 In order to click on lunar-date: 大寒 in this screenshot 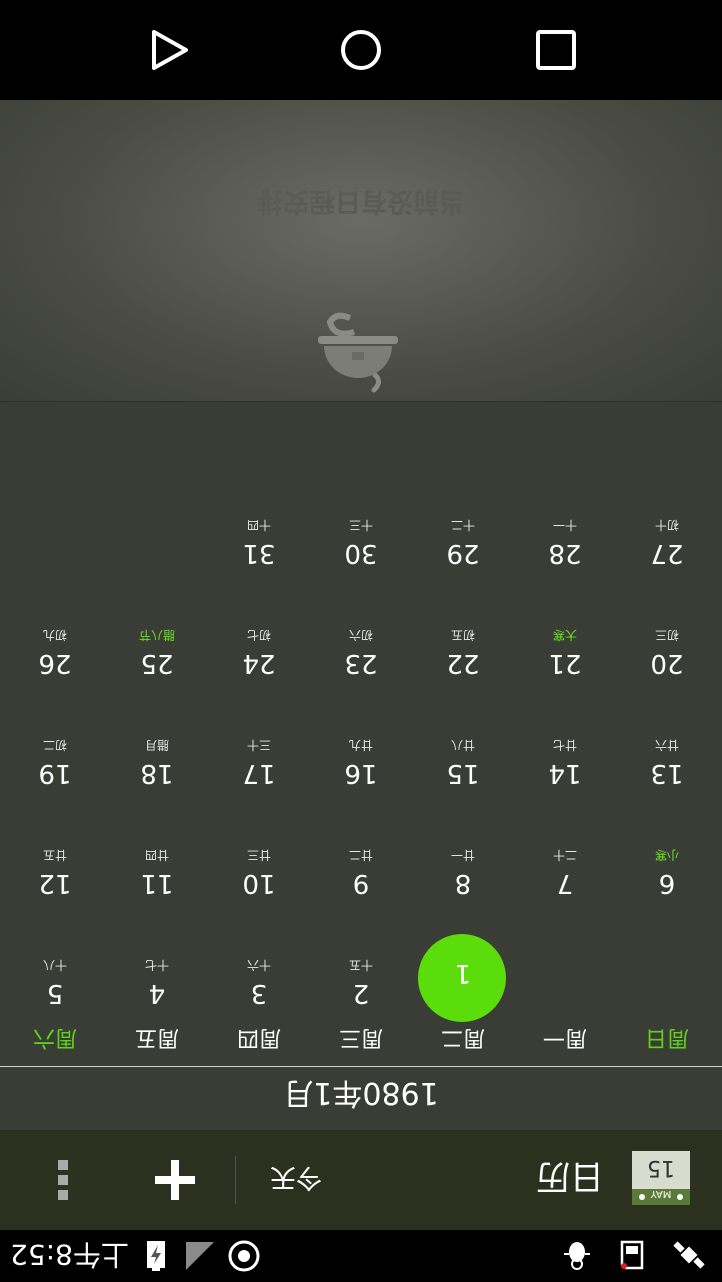, I will do `click(565, 635)`.